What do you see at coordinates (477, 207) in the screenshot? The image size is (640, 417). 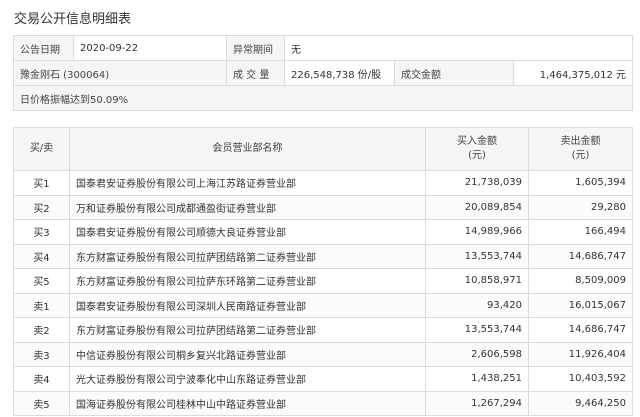 I see `row-buy-amount: 20,089,854` at bounding box center [477, 207].